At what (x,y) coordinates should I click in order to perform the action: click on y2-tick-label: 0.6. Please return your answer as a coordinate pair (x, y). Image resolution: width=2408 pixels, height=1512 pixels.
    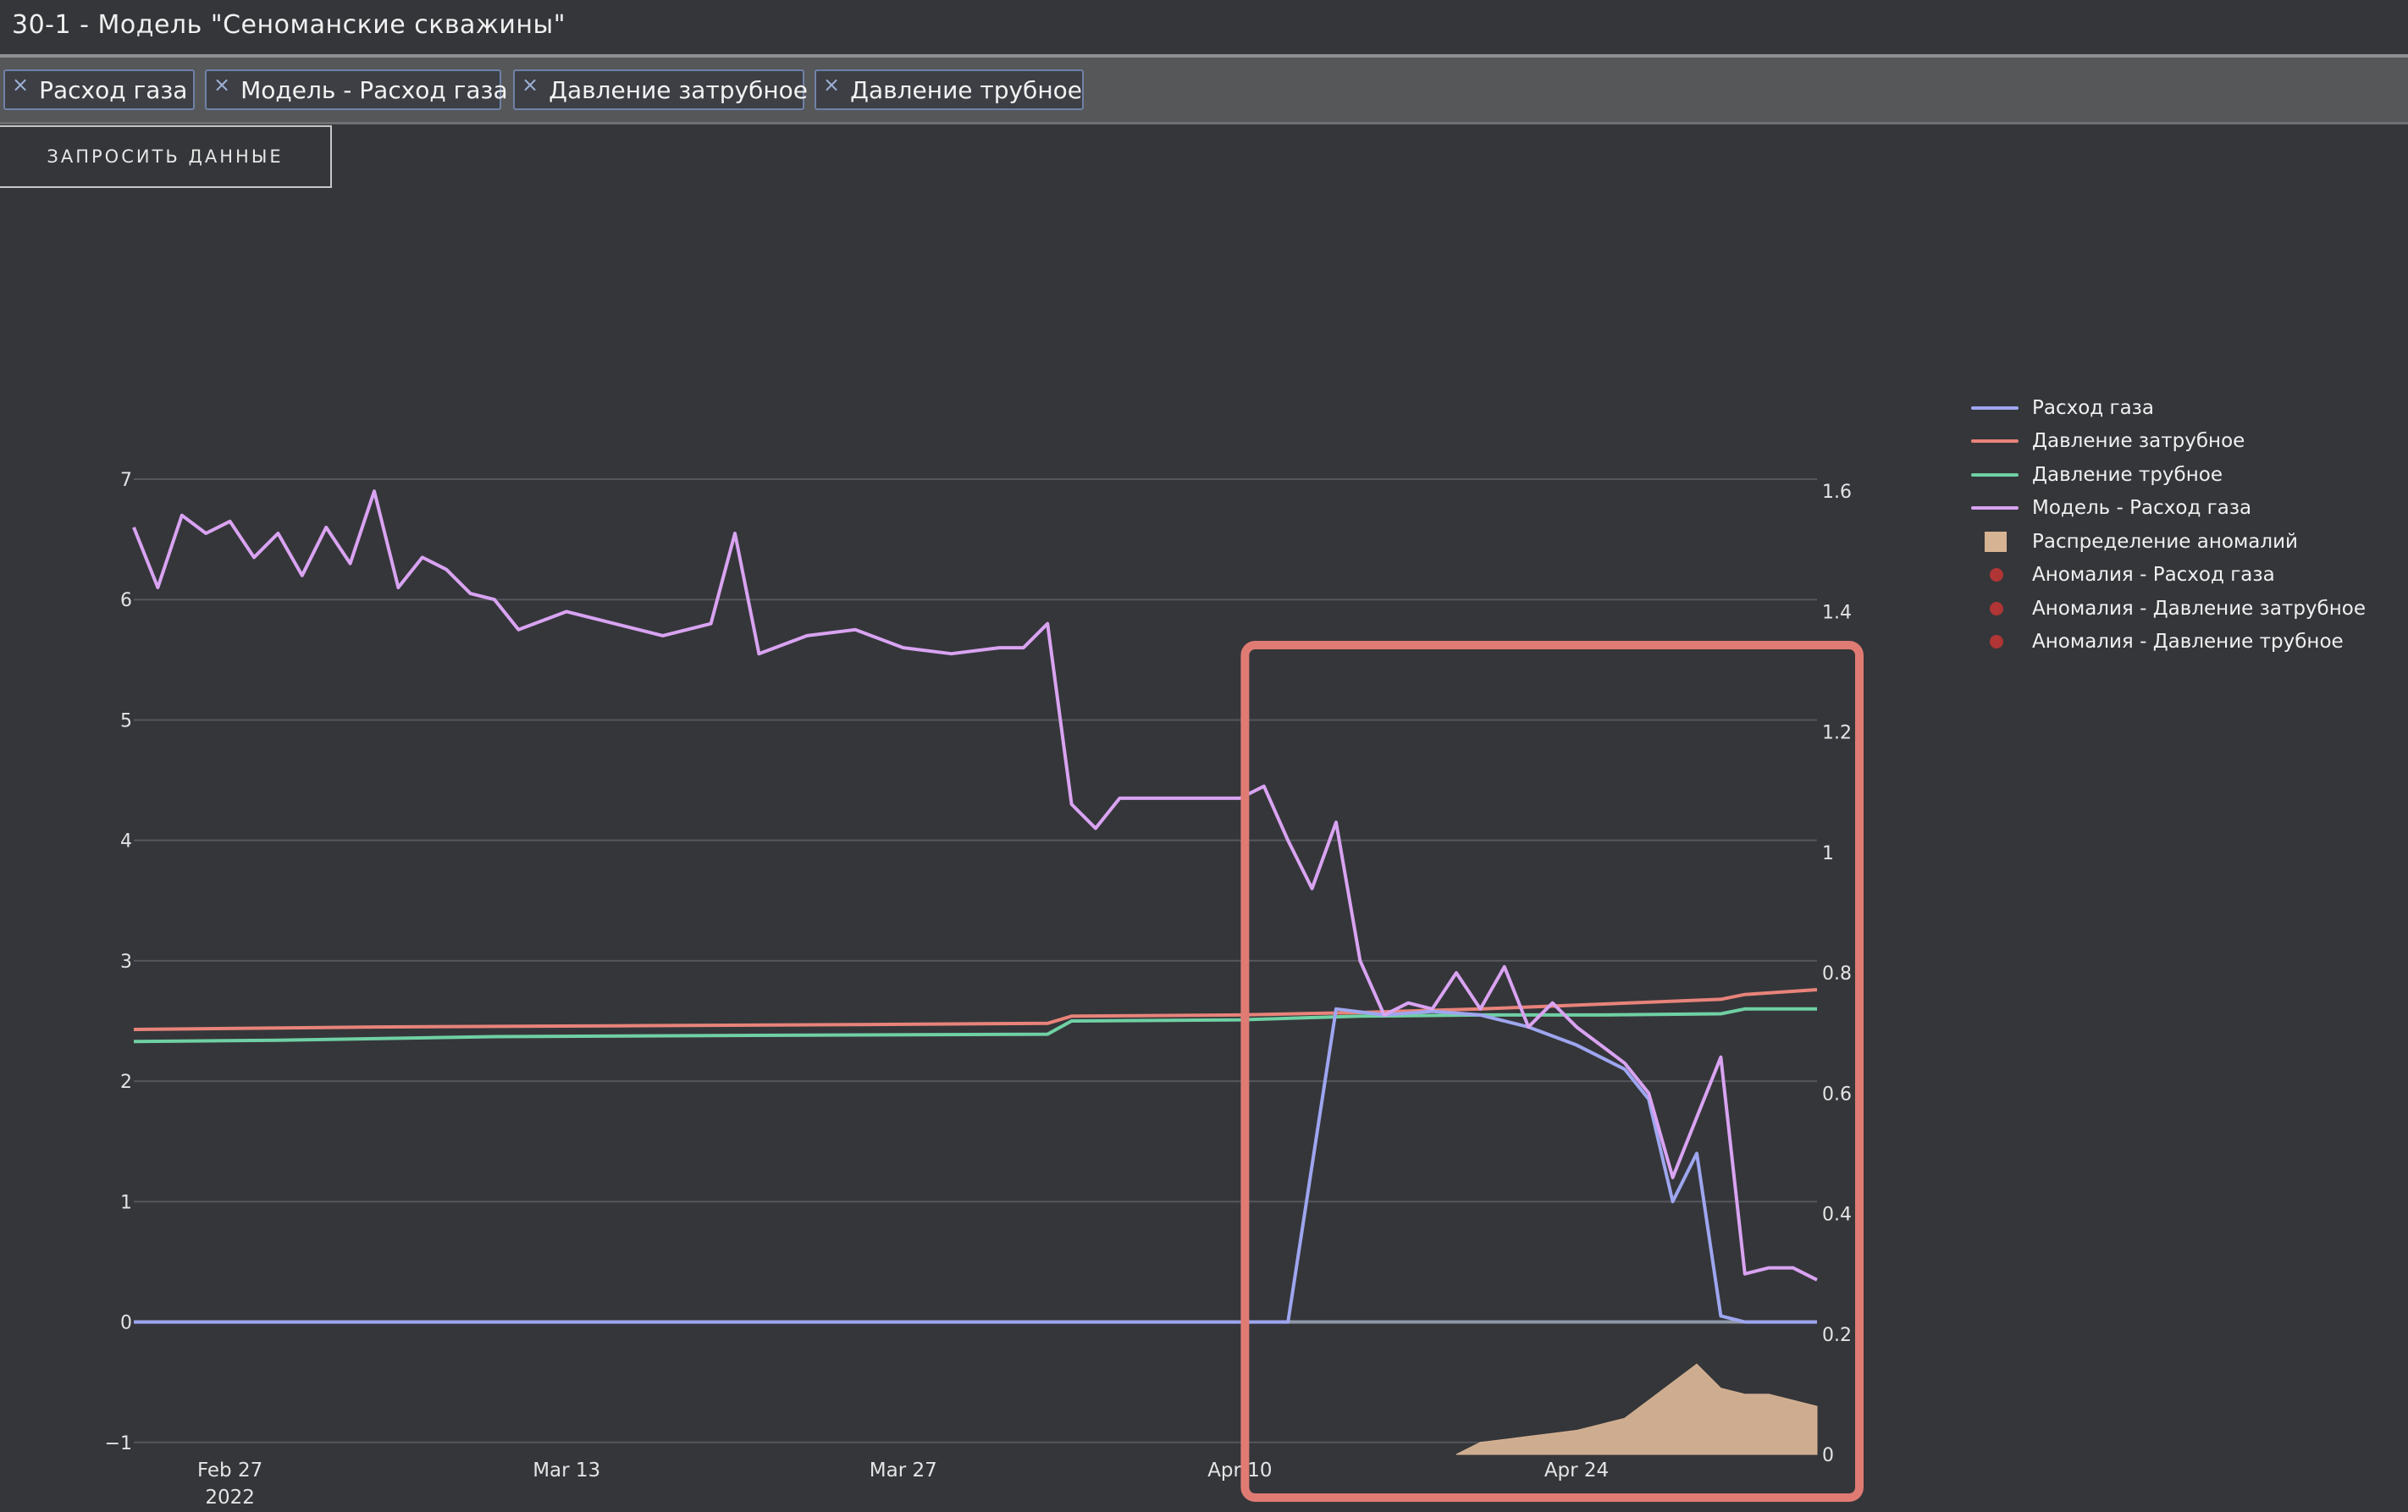
    Looking at the image, I should click on (1837, 1094).